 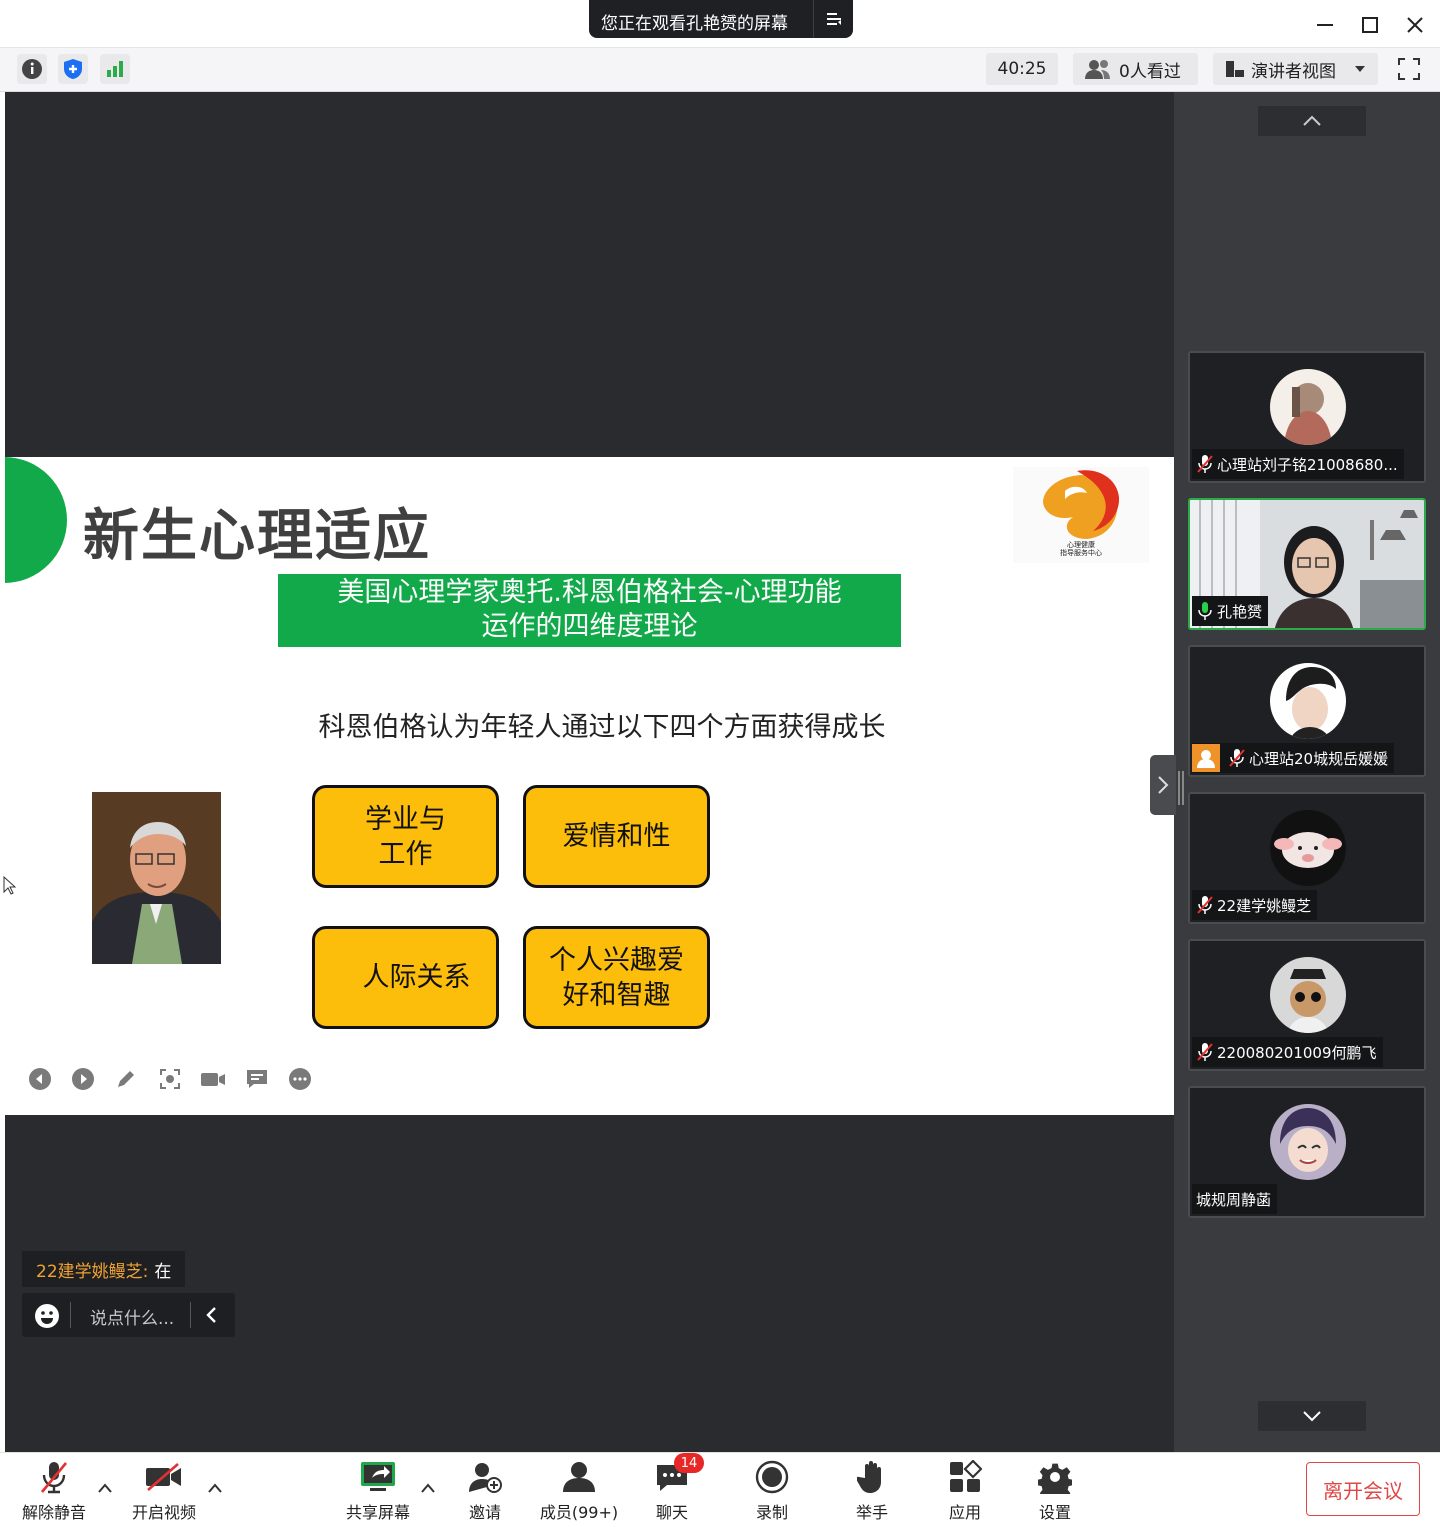 What do you see at coordinates (673, 1489) in the screenshot?
I see `chat-button: 14 聊天` at bounding box center [673, 1489].